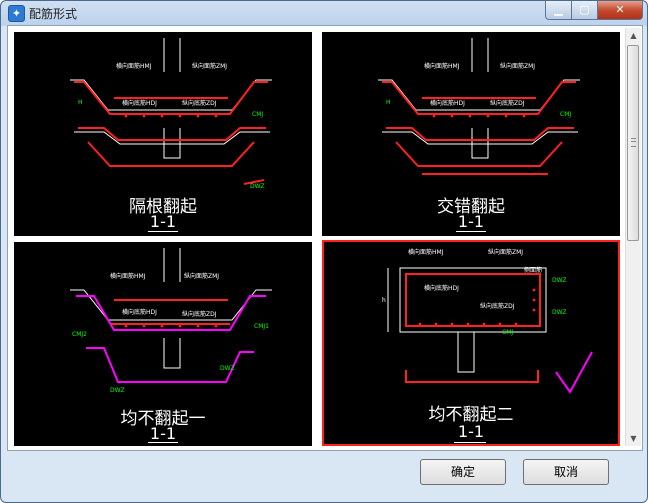 This screenshot has width=648, height=503. Describe the element at coordinates (53, 14) in the screenshot. I see `window-title: 配筋形式` at that location.